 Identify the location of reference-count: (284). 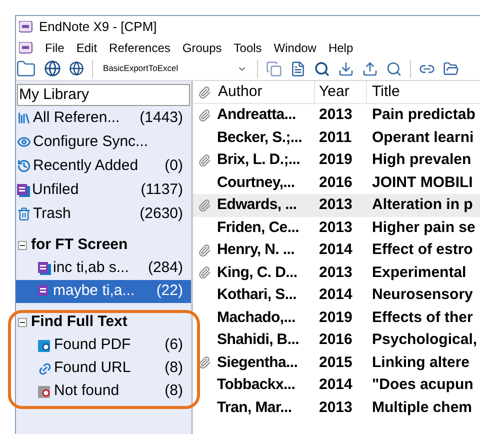
(166, 268).